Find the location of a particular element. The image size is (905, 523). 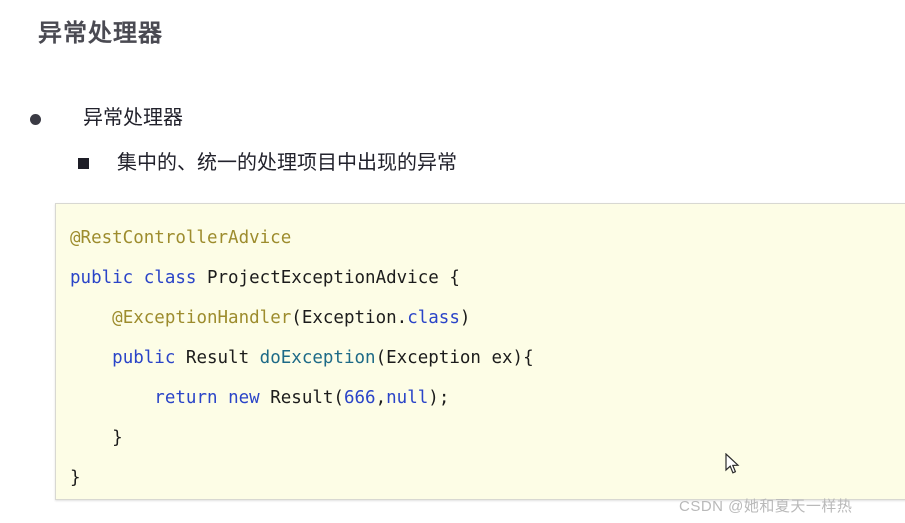

code-token-plain: ProjectExceptionAdvice { is located at coordinates (328, 278).